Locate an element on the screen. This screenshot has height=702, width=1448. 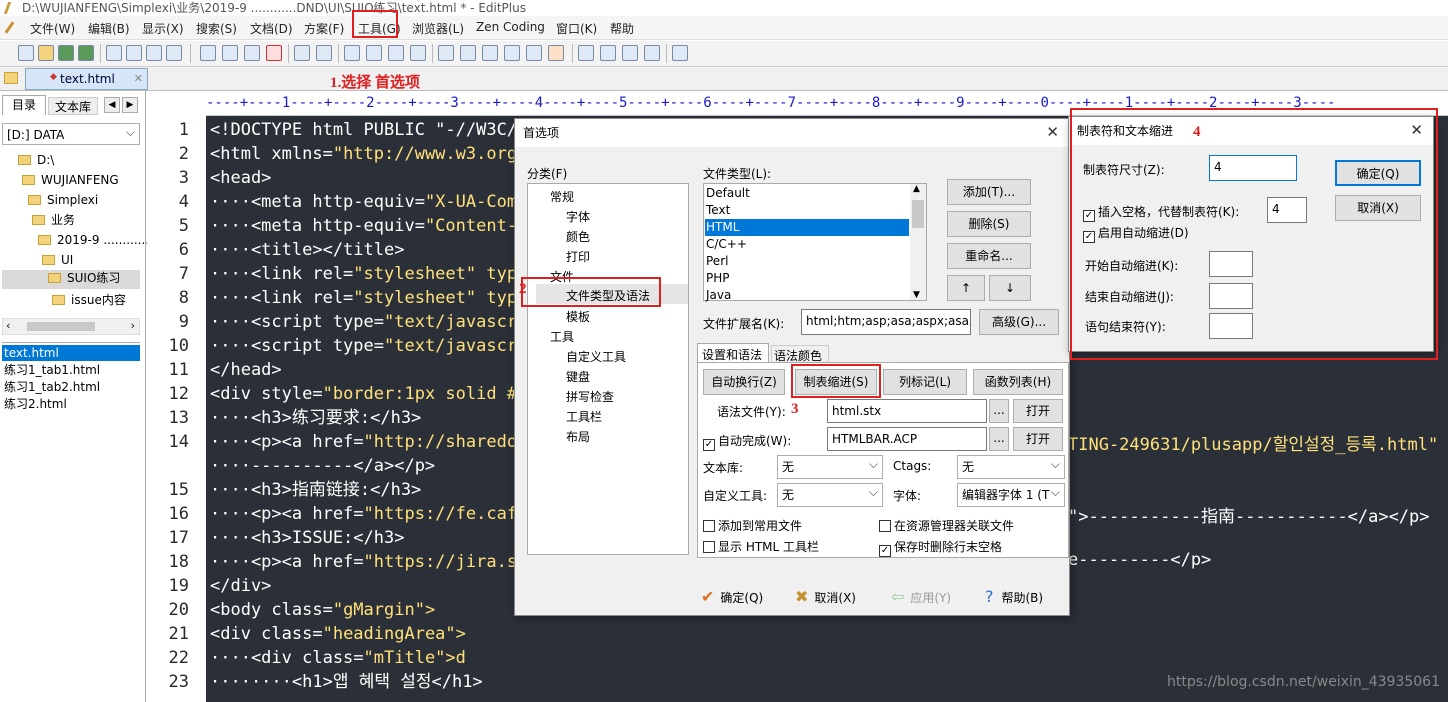
tree-scrollbar: ‹ › is located at coordinates (71, 326).